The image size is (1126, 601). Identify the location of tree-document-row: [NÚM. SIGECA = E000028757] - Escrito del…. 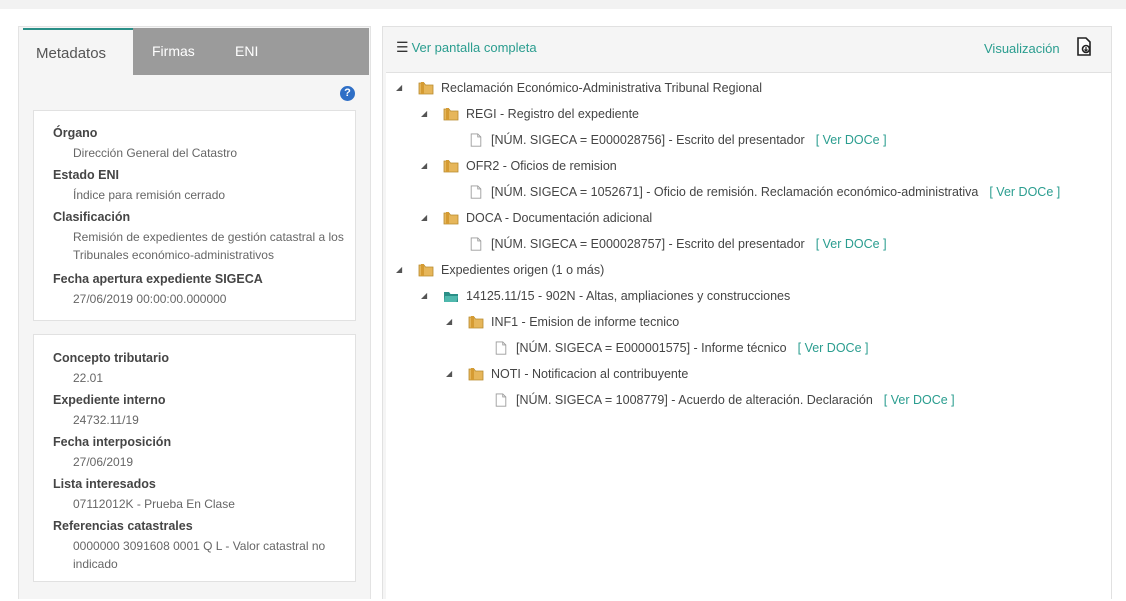
(746, 244).